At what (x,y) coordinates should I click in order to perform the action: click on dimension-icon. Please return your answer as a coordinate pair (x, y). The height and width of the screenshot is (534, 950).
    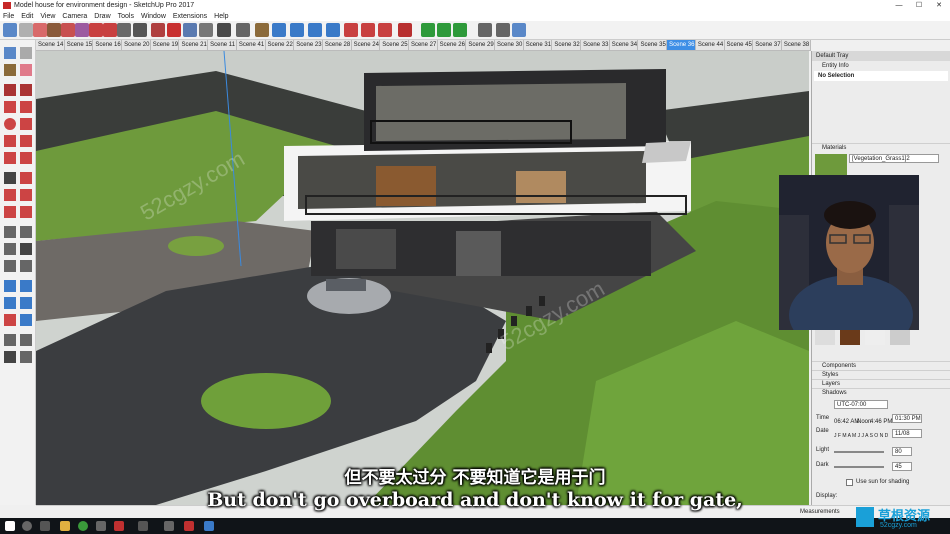
    Looking at the image, I should click on (206, 30).